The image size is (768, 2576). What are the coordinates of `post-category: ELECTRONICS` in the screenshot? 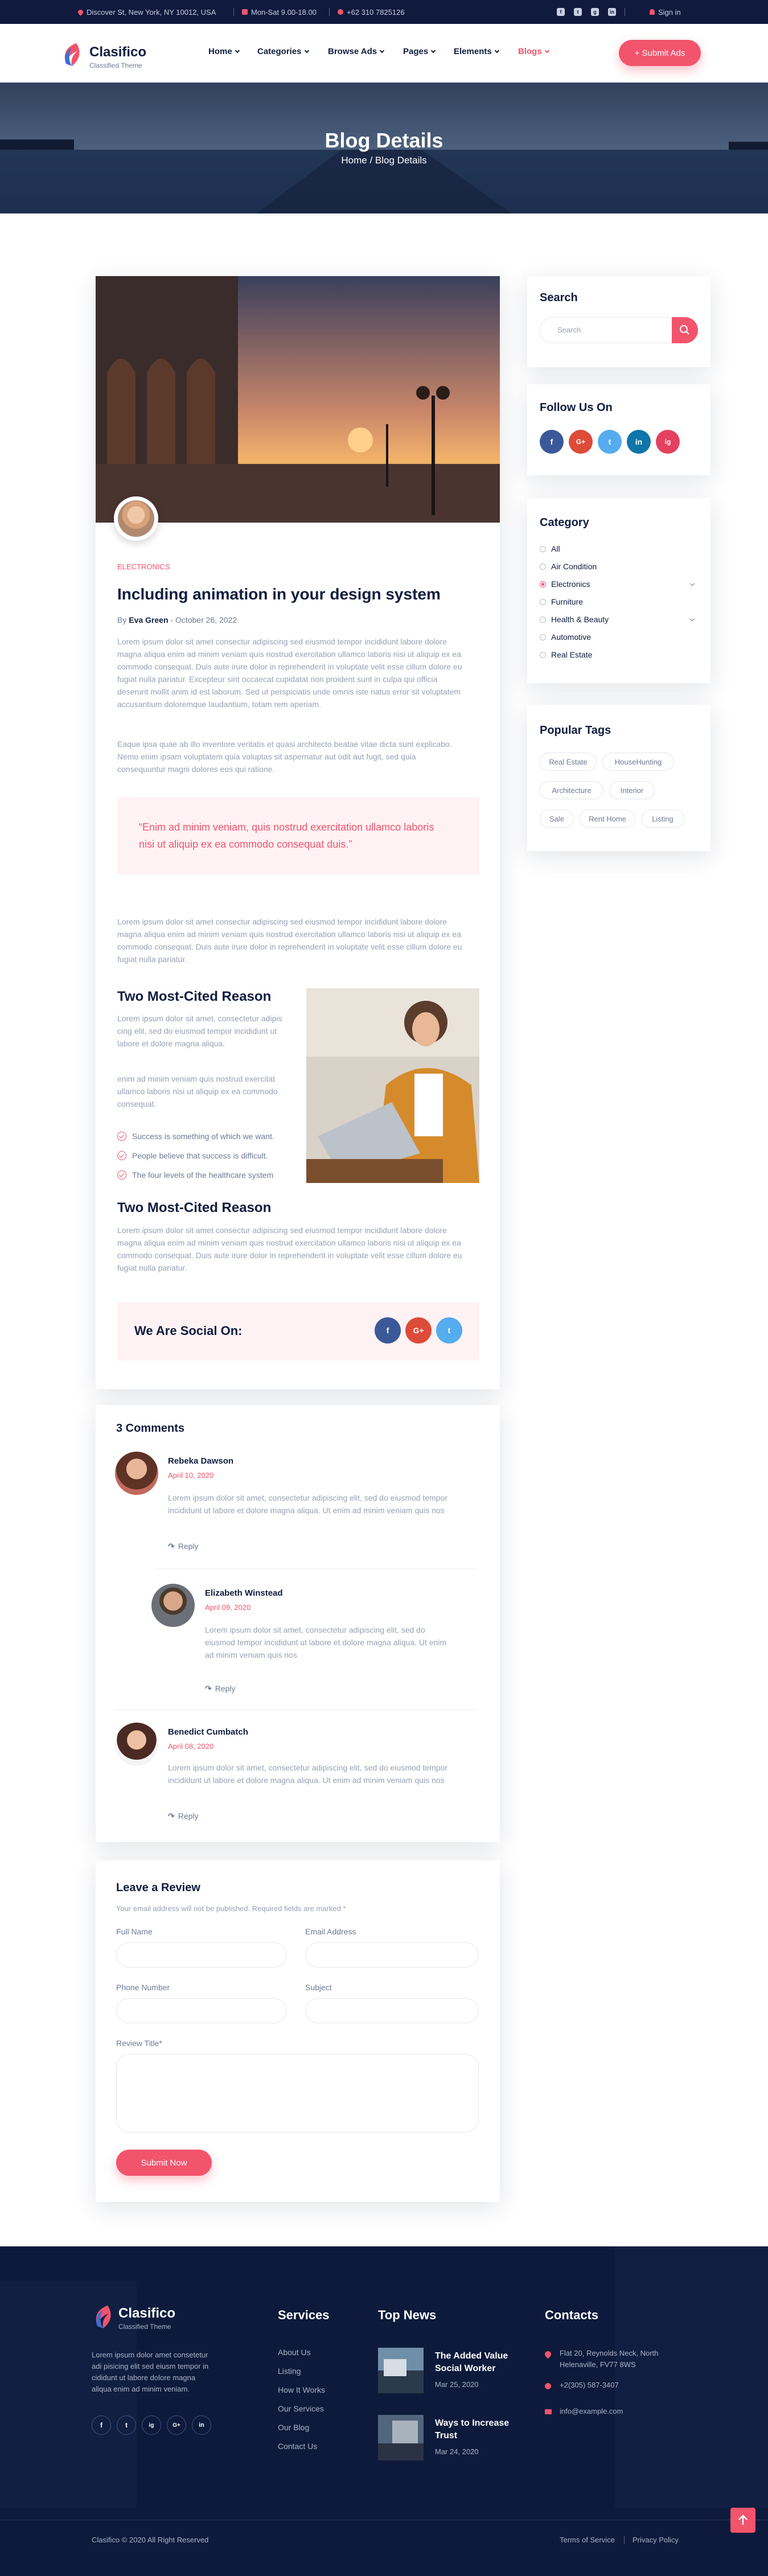 It's located at (143, 566).